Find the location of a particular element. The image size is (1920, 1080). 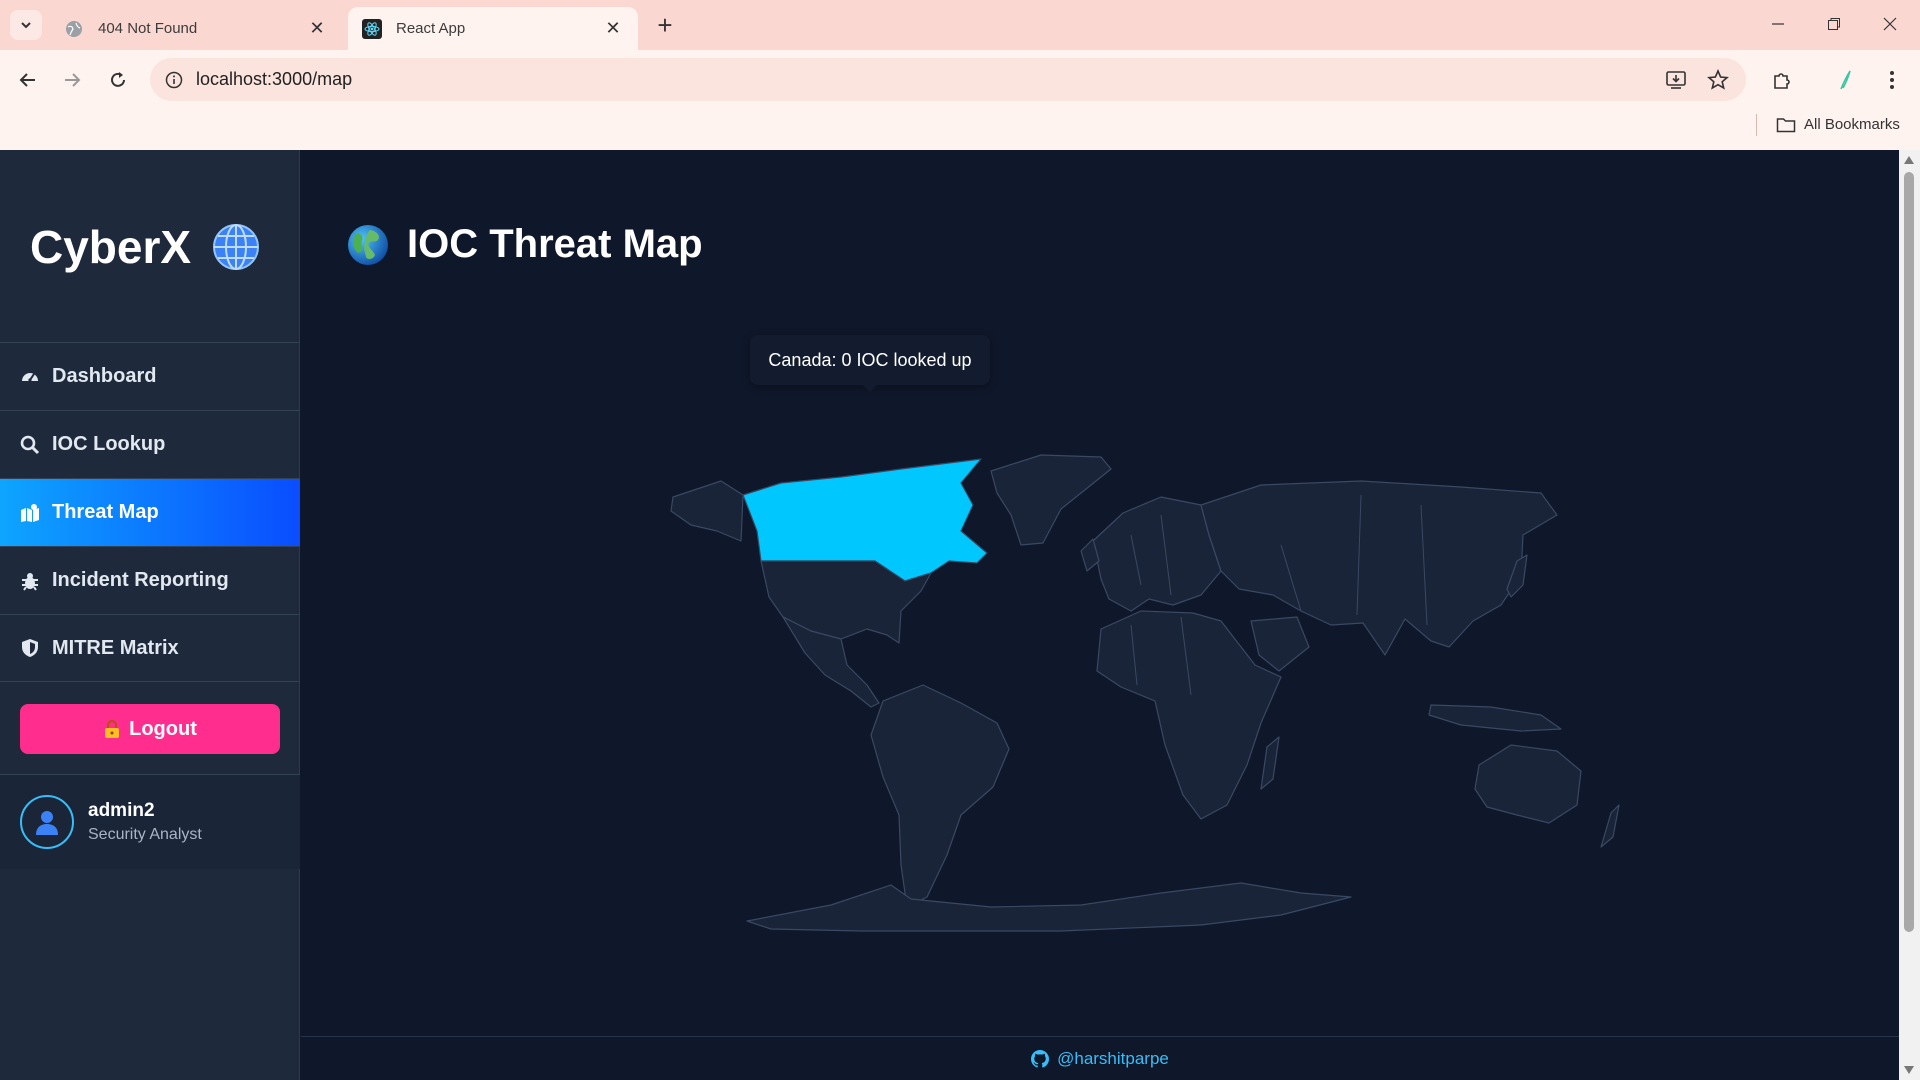

logout-label: Logout is located at coordinates (163, 728).